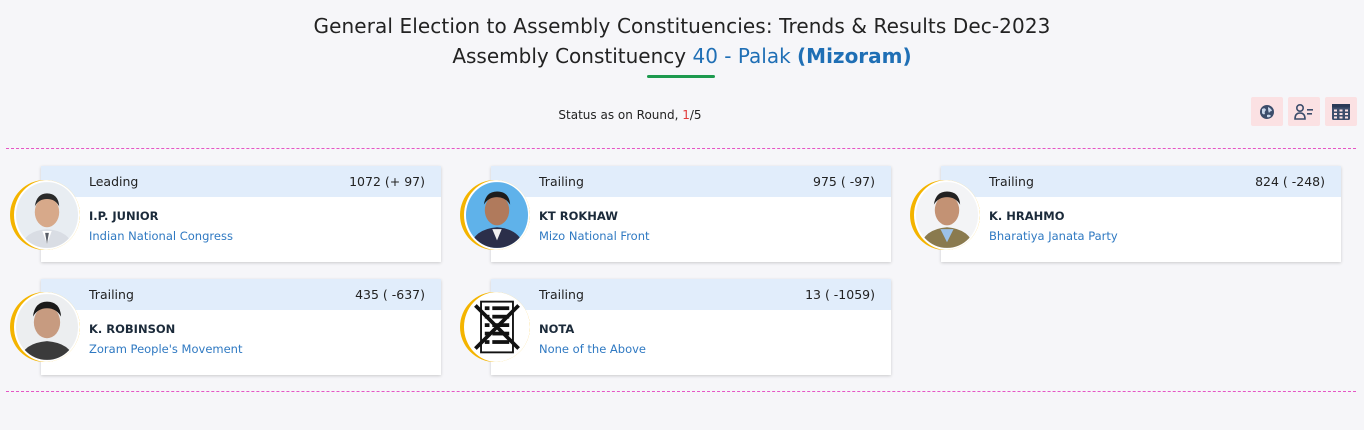  What do you see at coordinates (241, 294) in the screenshot?
I see `candidate-card-header: Trailing 435 ( -637)` at bounding box center [241, 294].